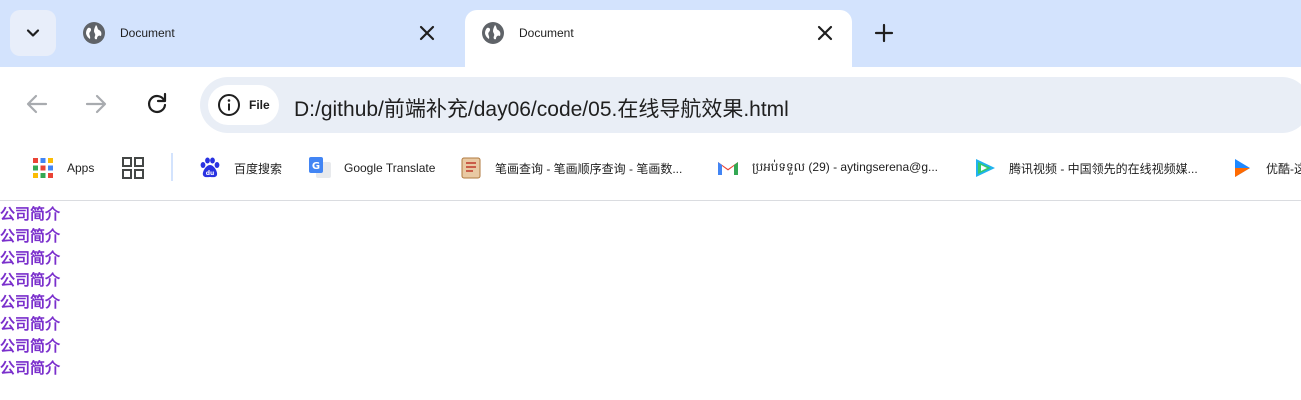  I want to click on page-content: 公司简介 公司简介 公司简介 公司简介 公司简介 公司简介 公司简介 公司简介, so click(30, 291).